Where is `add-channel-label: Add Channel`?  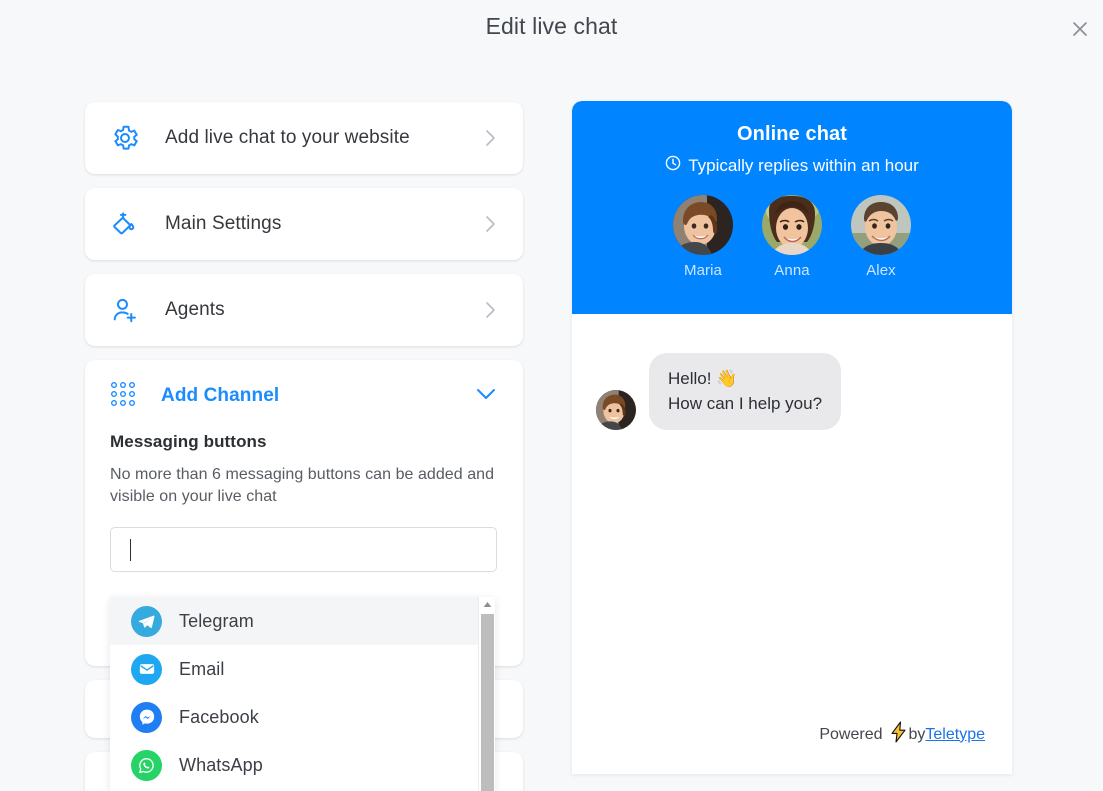 add-channel-label: Add Channel is located at coordinates (220, 395).